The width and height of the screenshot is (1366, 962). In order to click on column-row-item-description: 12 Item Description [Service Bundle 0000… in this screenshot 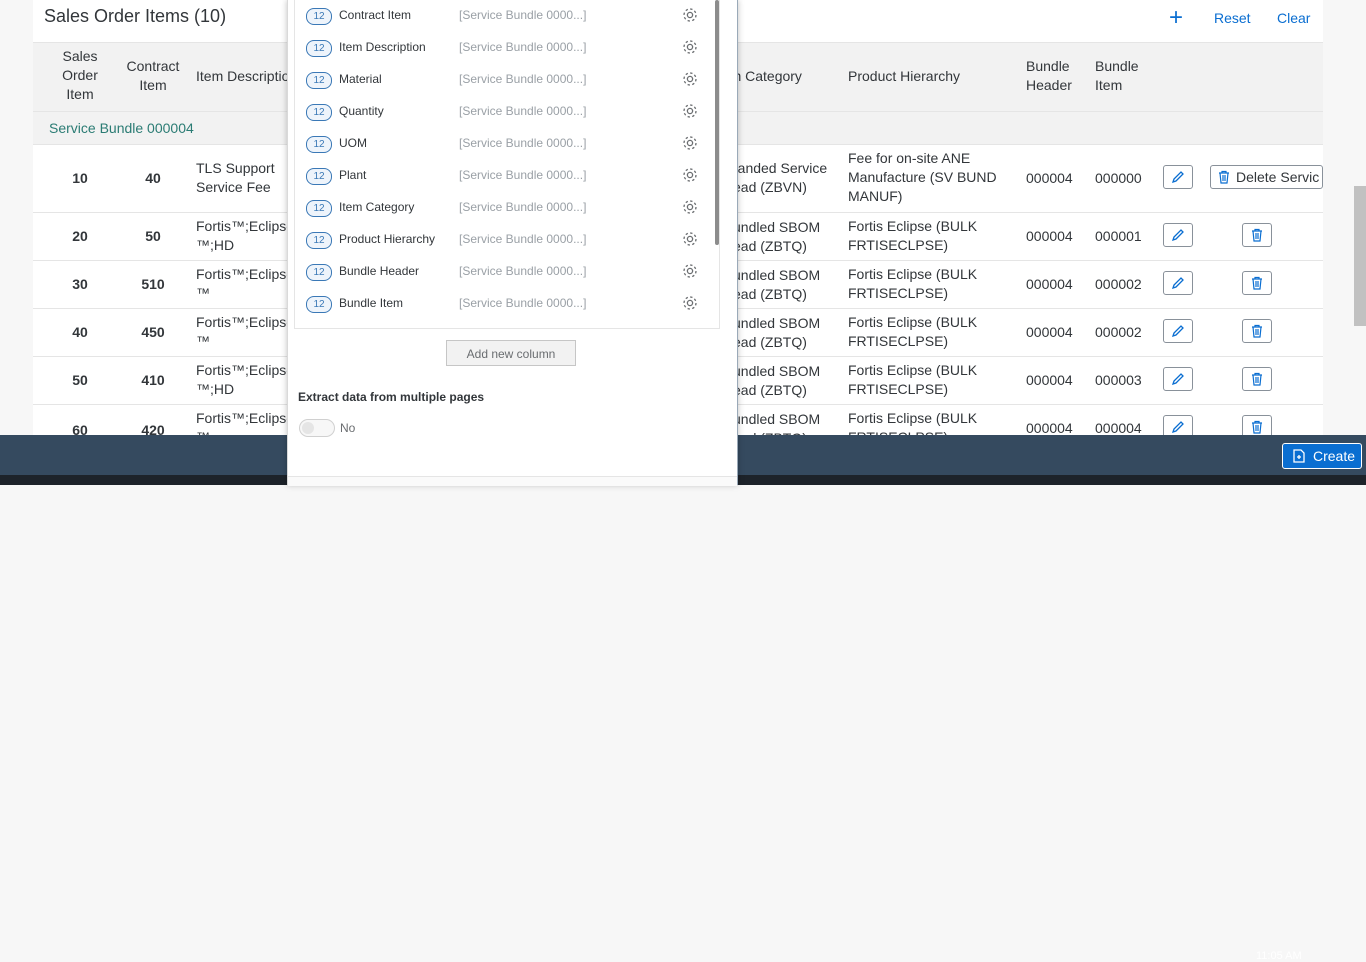, I will do `click(507, 48)`.